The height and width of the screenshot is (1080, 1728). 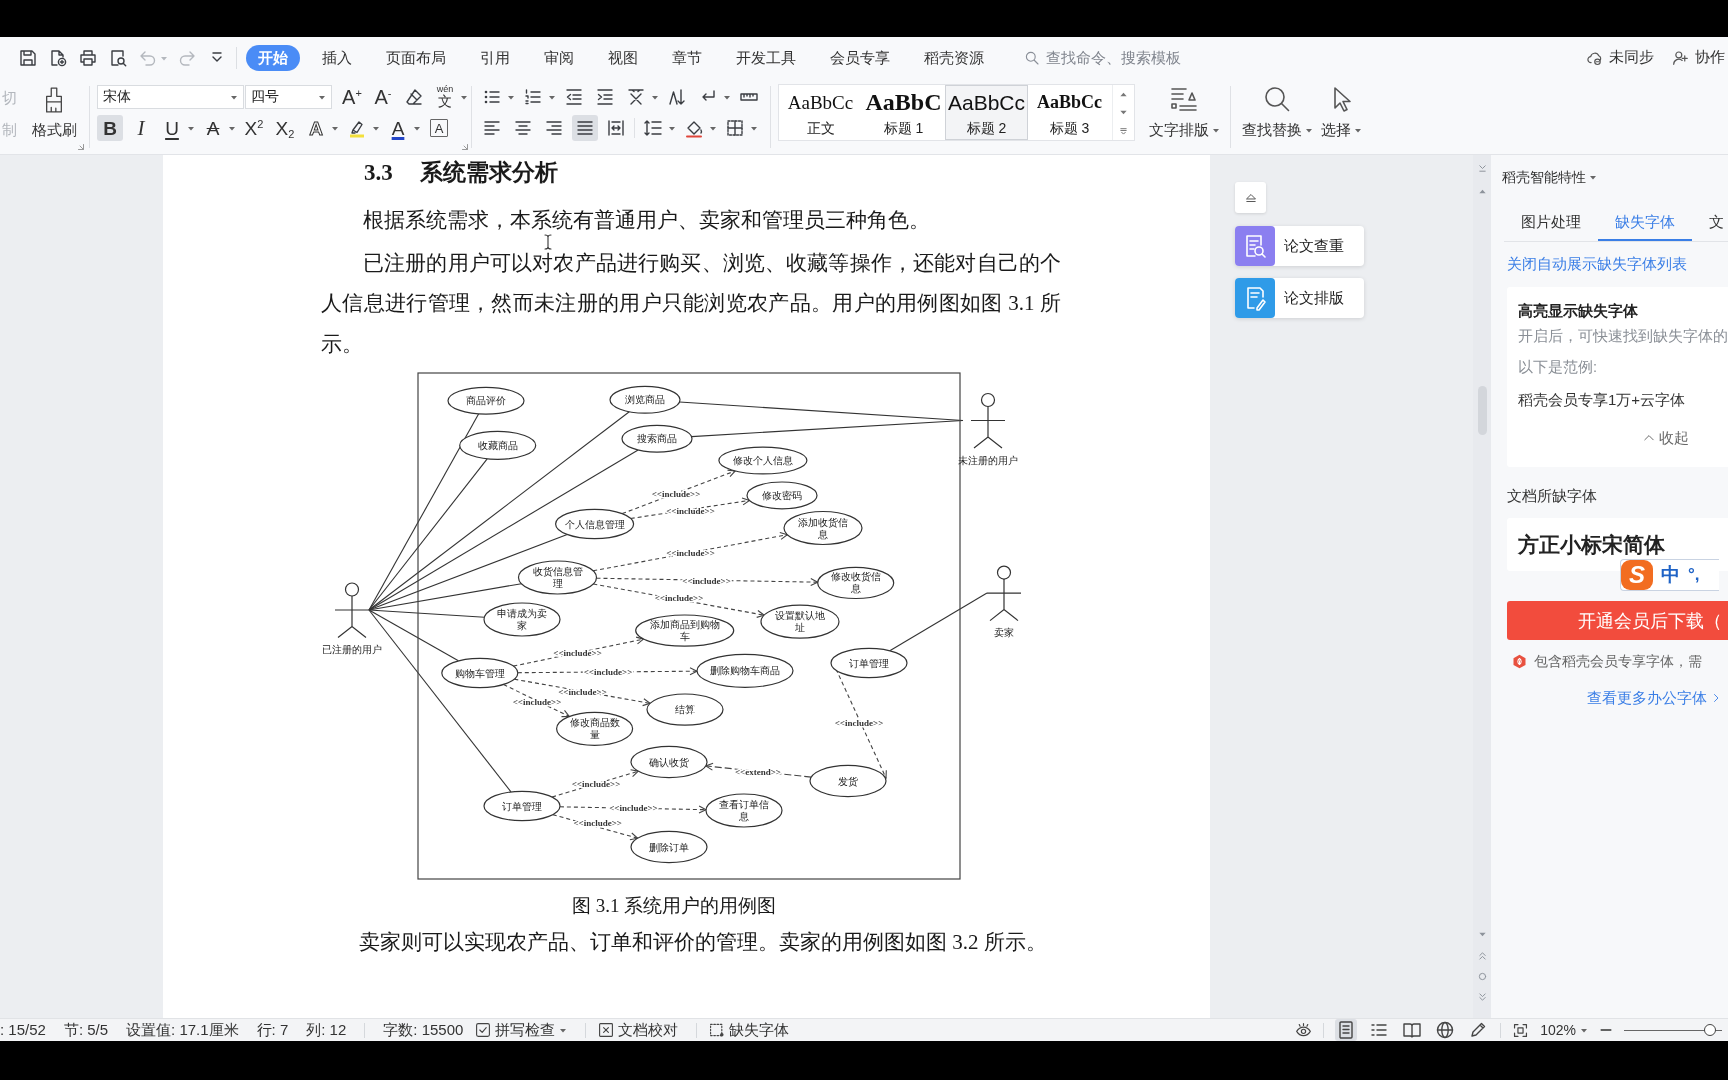 What do you see at coordinates (585, 128) in the screenshot?
I see `justify-icon` at bounding box center [585, 128].